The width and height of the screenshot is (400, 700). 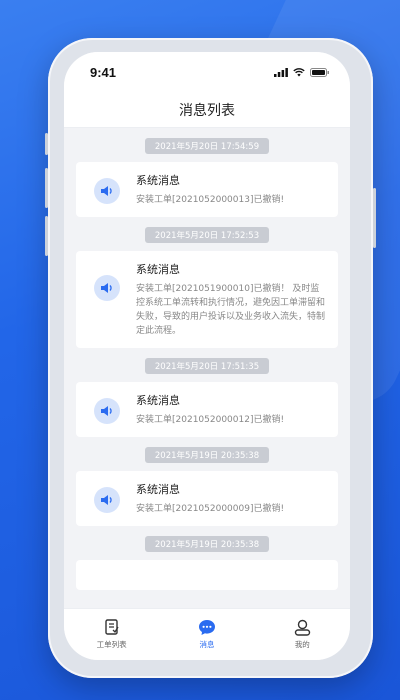 What do you see at coordinates (210, 420) in the screenshot?
I see `message-text: 安装工单[2021052000012]已撤销!` at bounding box center [210, 420].